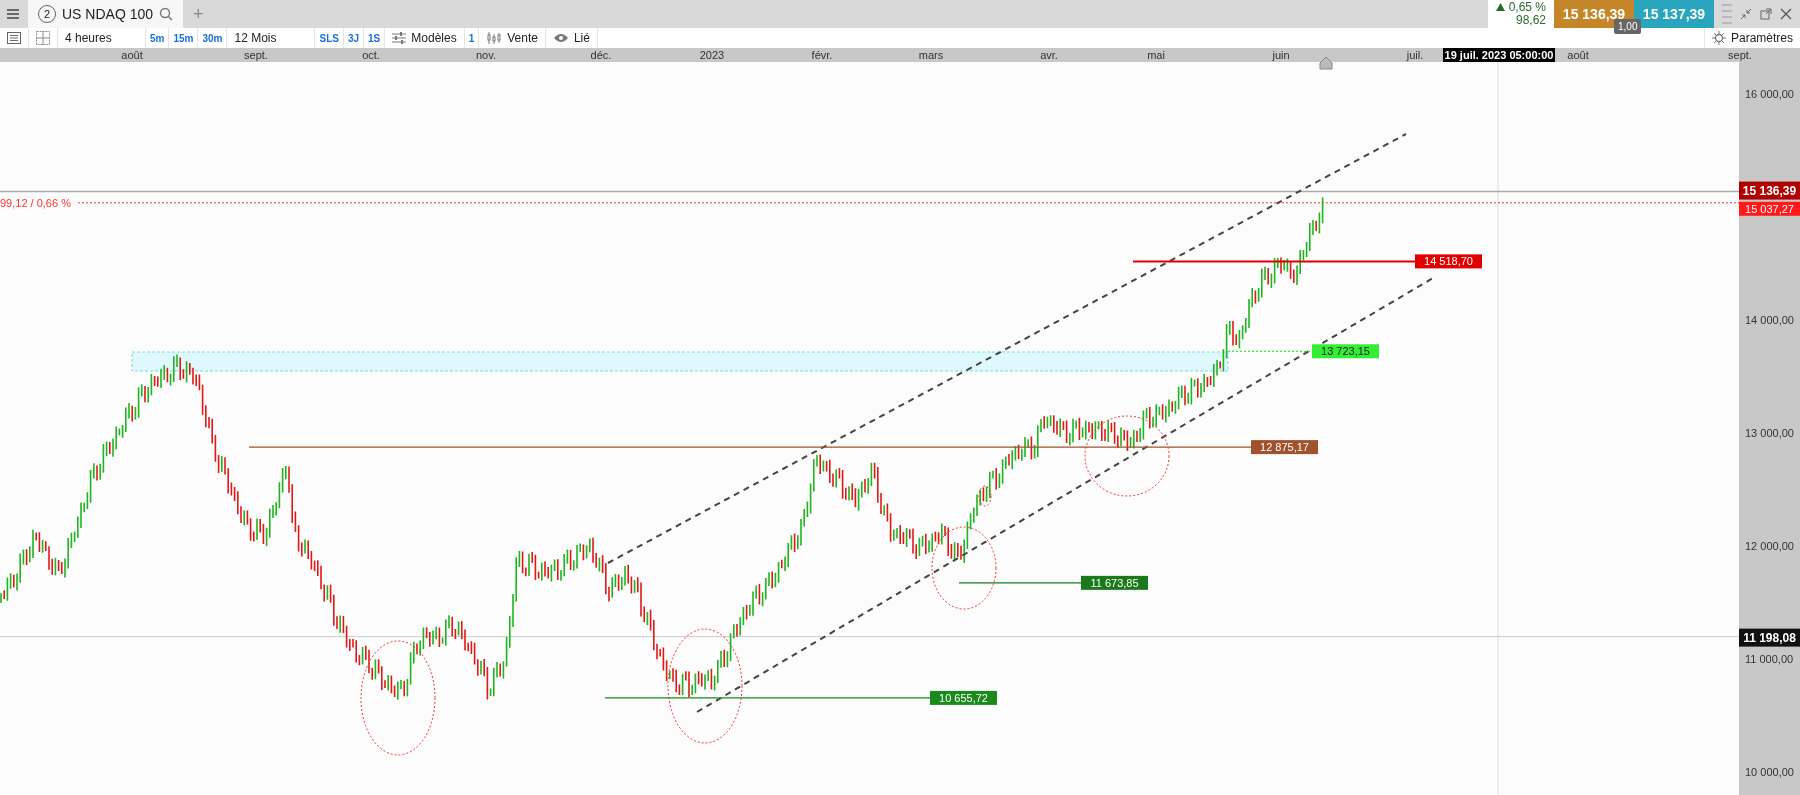  I want to click on month-label: oct., so click(371, 55).